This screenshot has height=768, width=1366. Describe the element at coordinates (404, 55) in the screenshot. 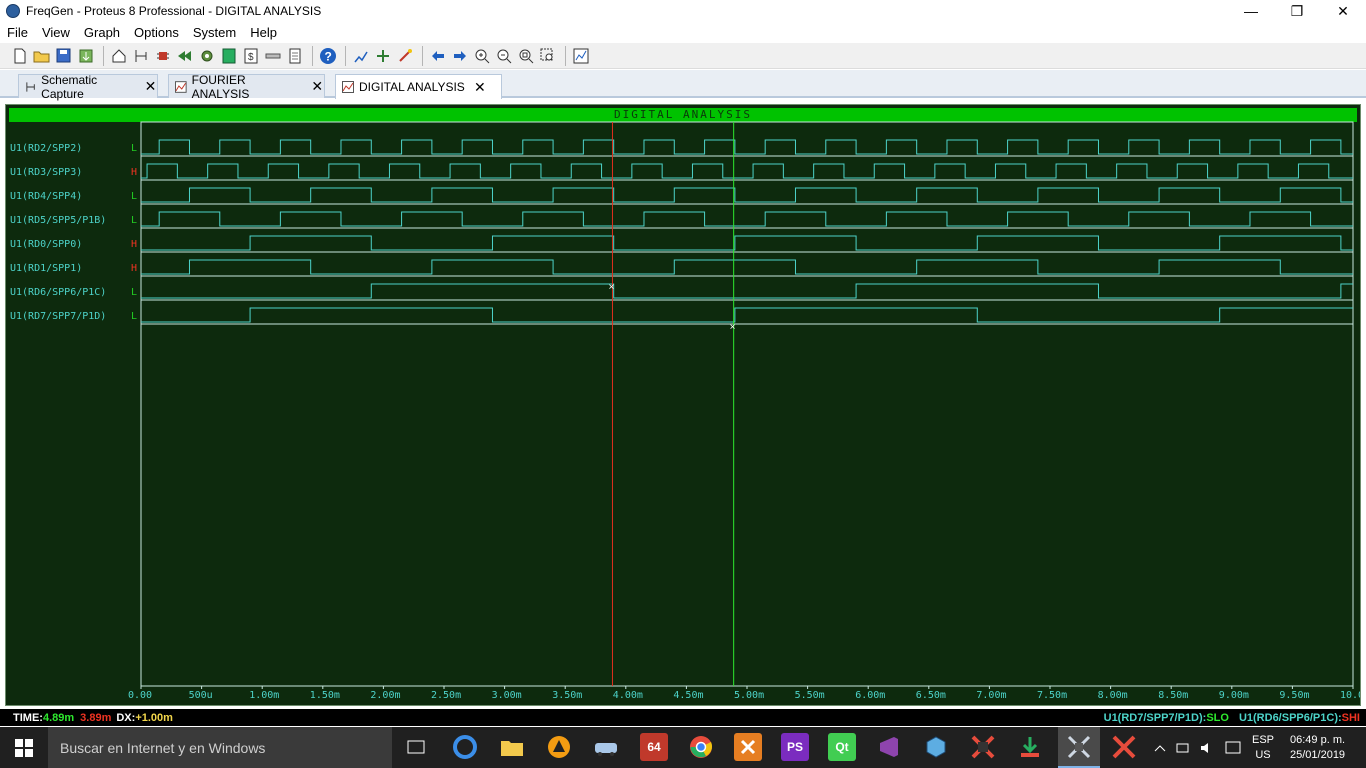

I see `simulate-graph-icon` at that location.